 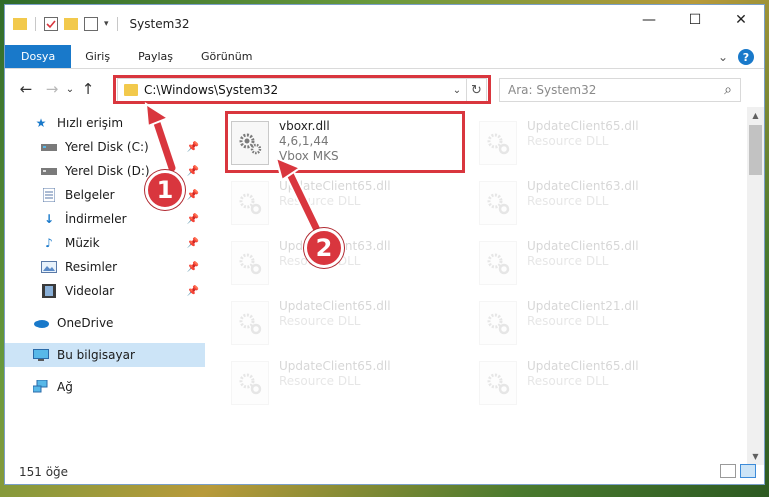 I want to click on sidebar-item-this-pc: Bu bilgisayar, so click(x=105, y=355).